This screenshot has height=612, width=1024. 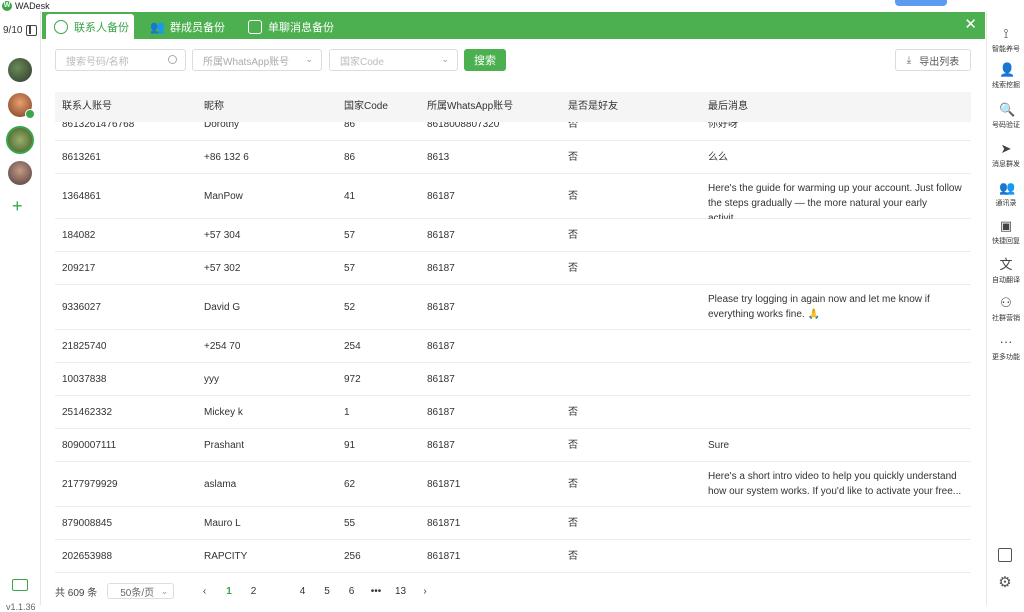 I want to click on page-button: 1, so click(x=229, y=591).